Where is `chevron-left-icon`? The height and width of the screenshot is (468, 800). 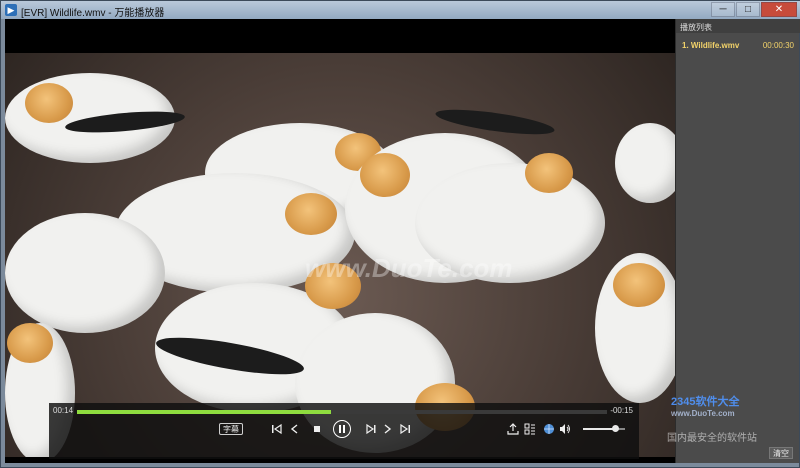
chevron-left-icon is located at coordinates (294, 429).